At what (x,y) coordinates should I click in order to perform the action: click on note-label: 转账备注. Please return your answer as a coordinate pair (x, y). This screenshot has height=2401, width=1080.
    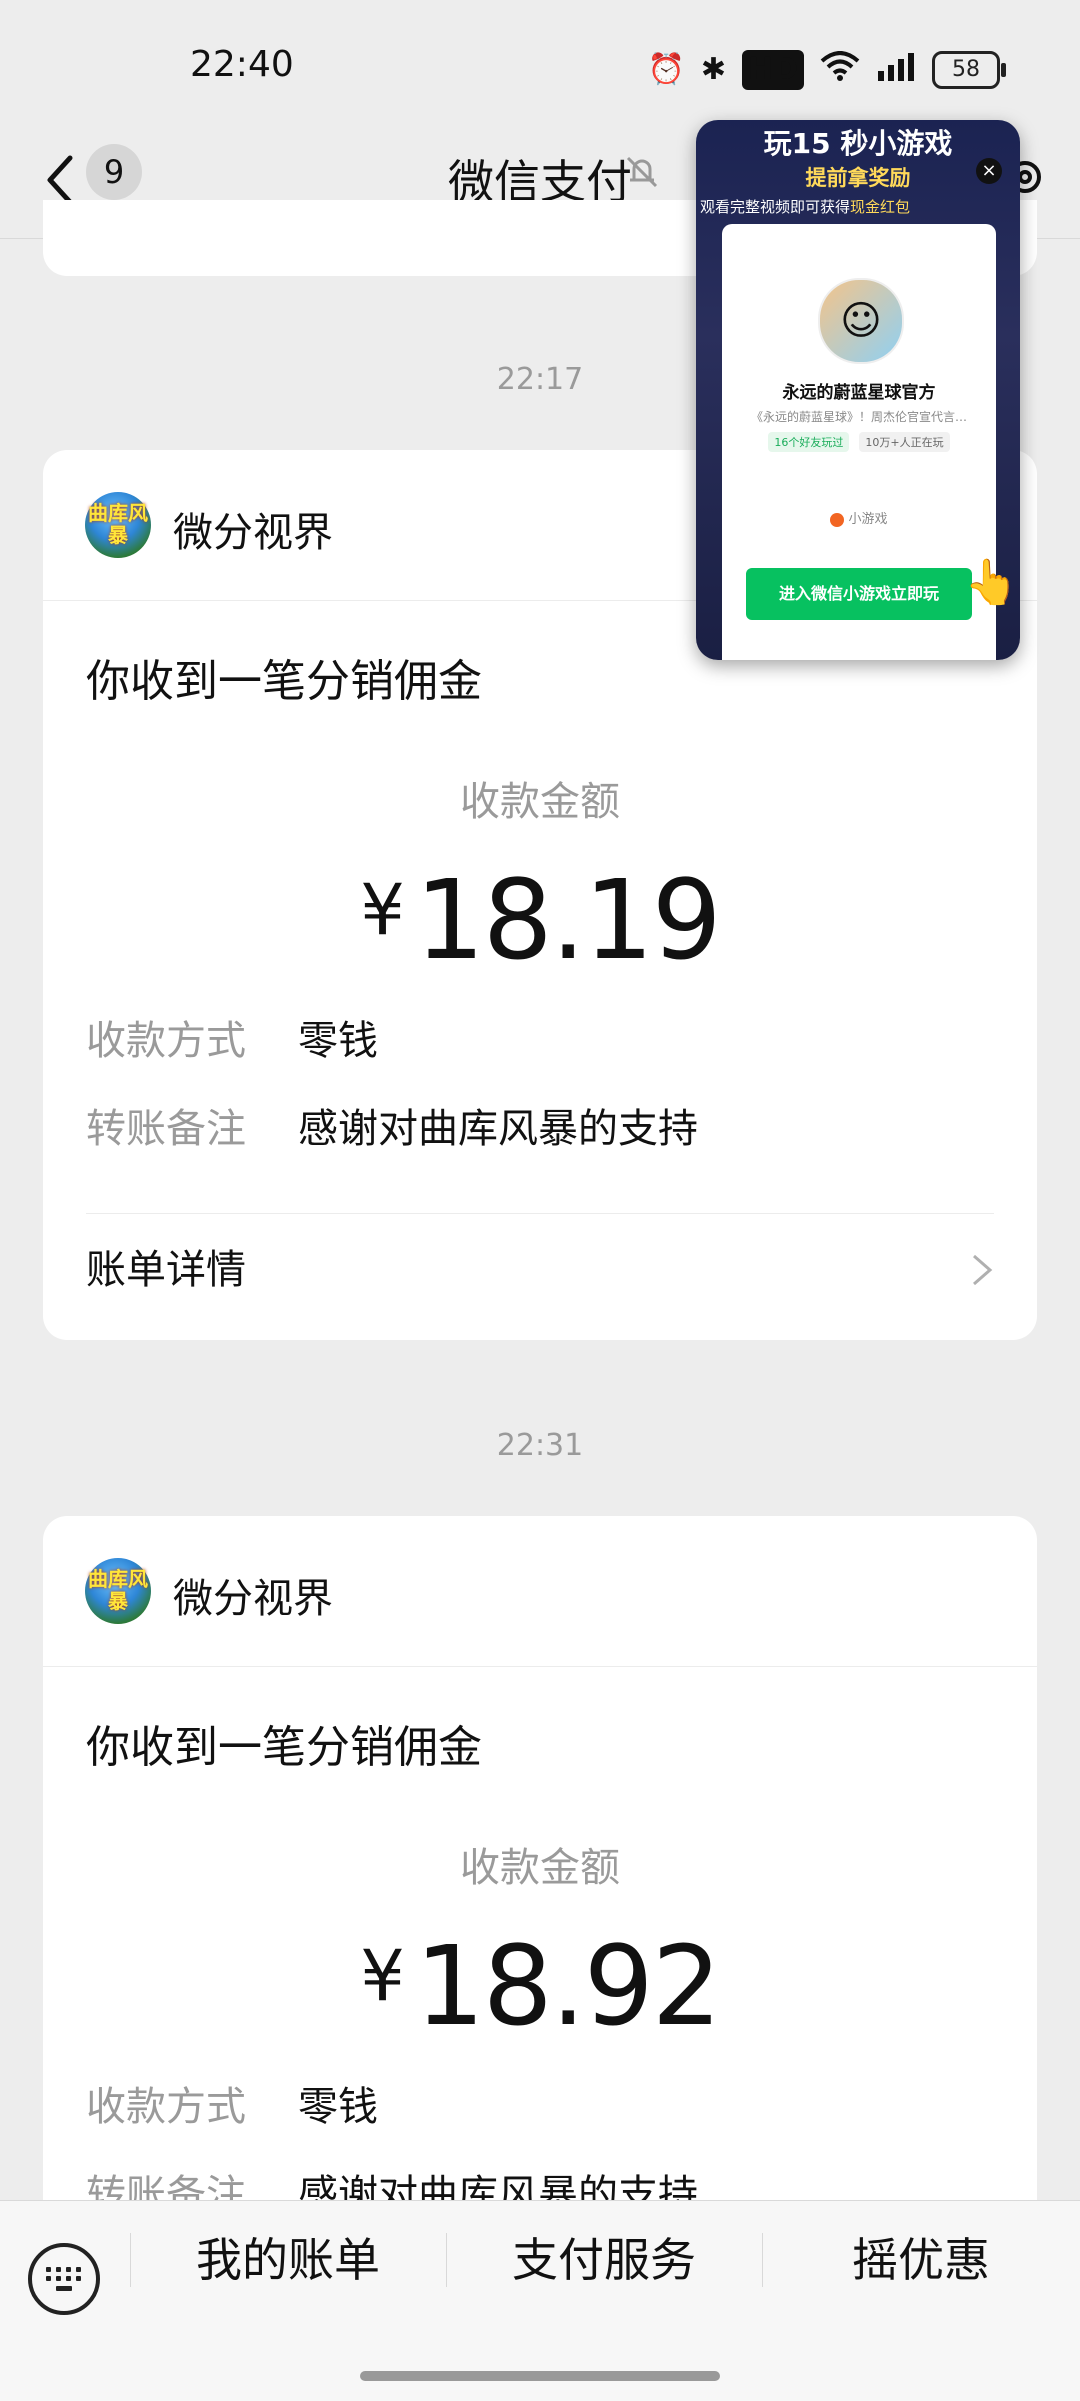
    Looking at the image, I should click on (166, 1129).